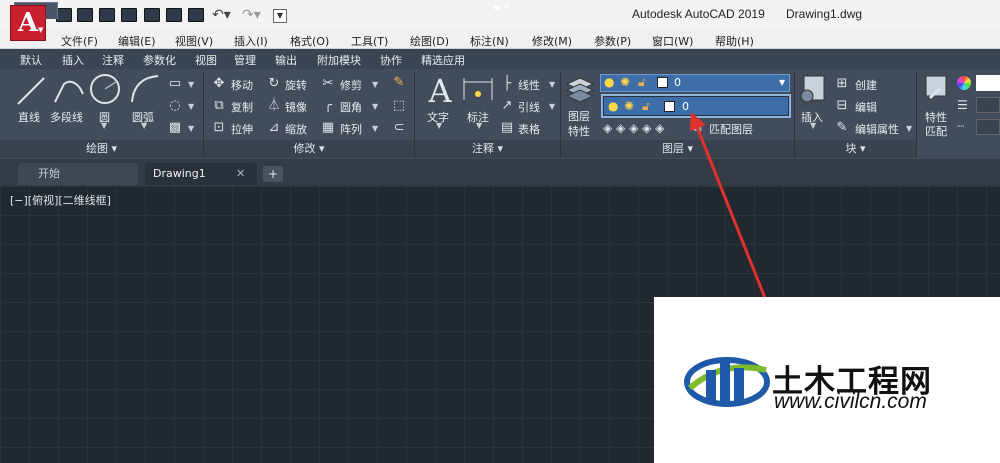  Describe the element at coordinates (960, 126) in the screenshot. I see `linetype-icon: ┈` at that location.